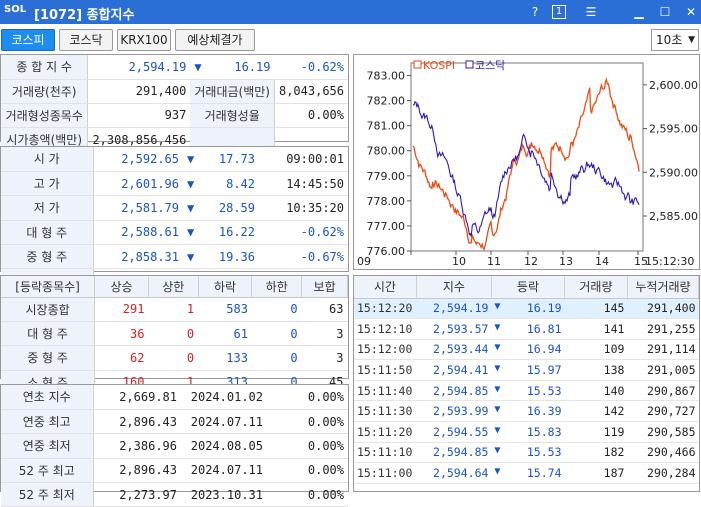 The image size is (701, 507). Describe the element at coordinates (596, 350) in the screenshot. I see `tick-volume: 109` at that location.